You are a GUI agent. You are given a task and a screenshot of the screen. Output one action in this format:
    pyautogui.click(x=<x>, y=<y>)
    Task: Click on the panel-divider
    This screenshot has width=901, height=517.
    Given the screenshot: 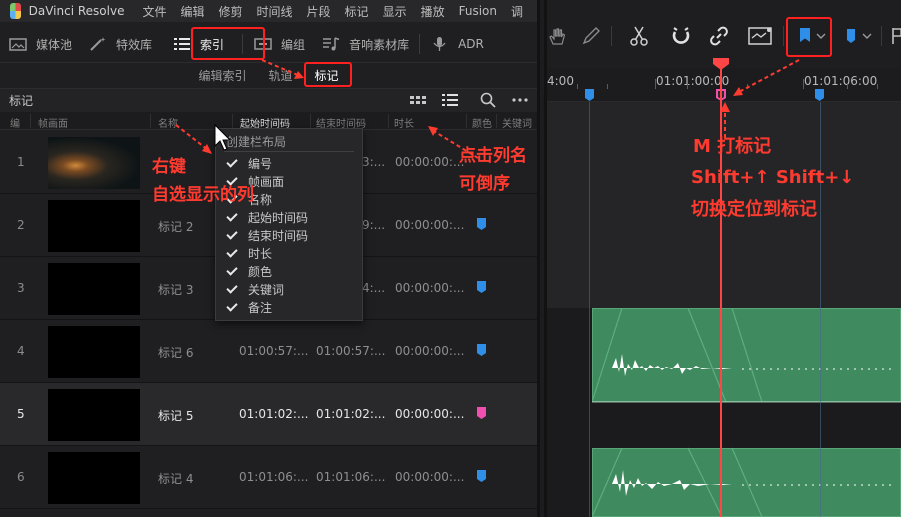 What is the action you would take?
    pyautogui.click(x=542, y=258)
    